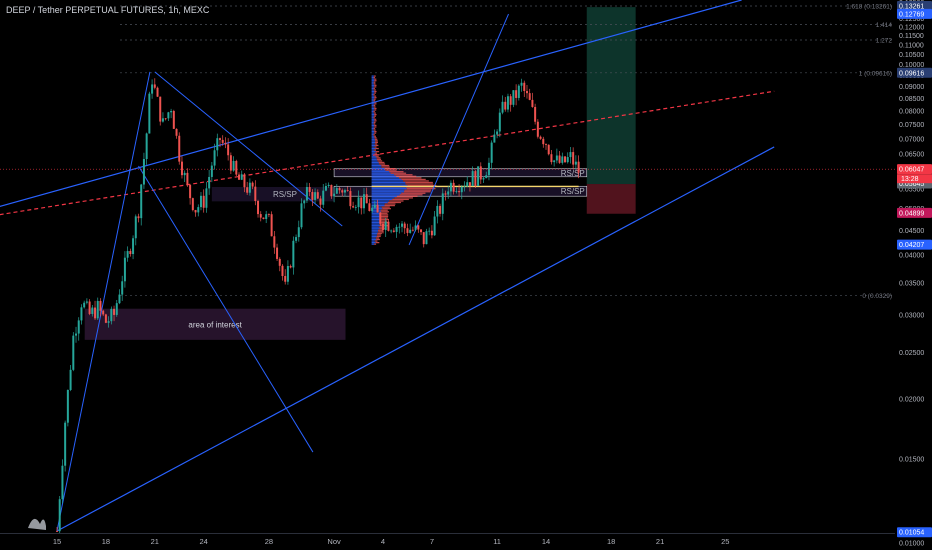  What do you see at coordinates (911, 400) in the screenshot?
I see `y-tick-label: 0.02000` at bounding box center [911, 400].